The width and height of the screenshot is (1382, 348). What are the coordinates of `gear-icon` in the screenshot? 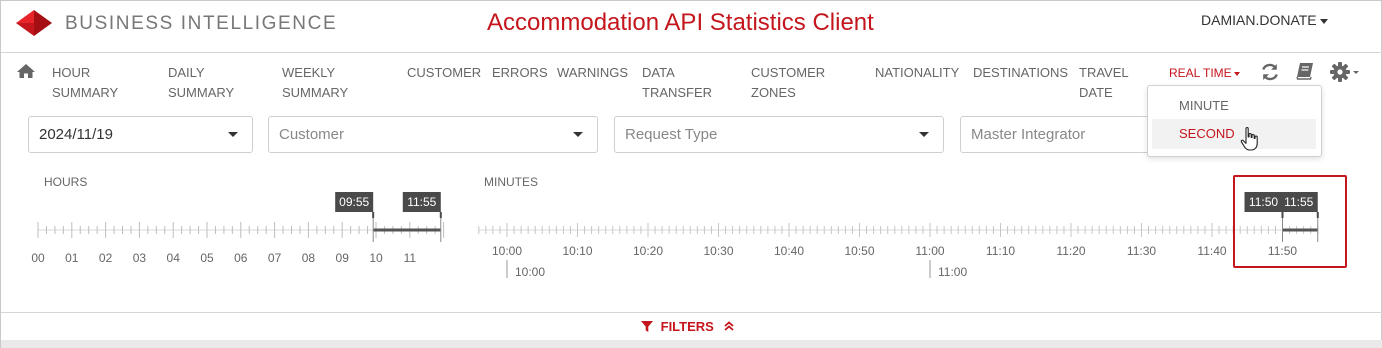 It's located at (1345, 72).